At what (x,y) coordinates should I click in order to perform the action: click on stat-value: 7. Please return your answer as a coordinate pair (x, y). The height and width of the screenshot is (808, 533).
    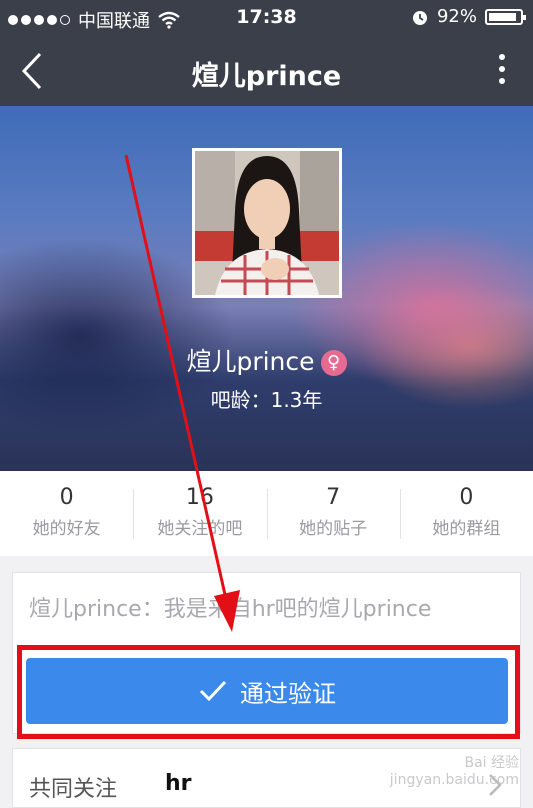
    Looking at the image, I should click on (333, 497).